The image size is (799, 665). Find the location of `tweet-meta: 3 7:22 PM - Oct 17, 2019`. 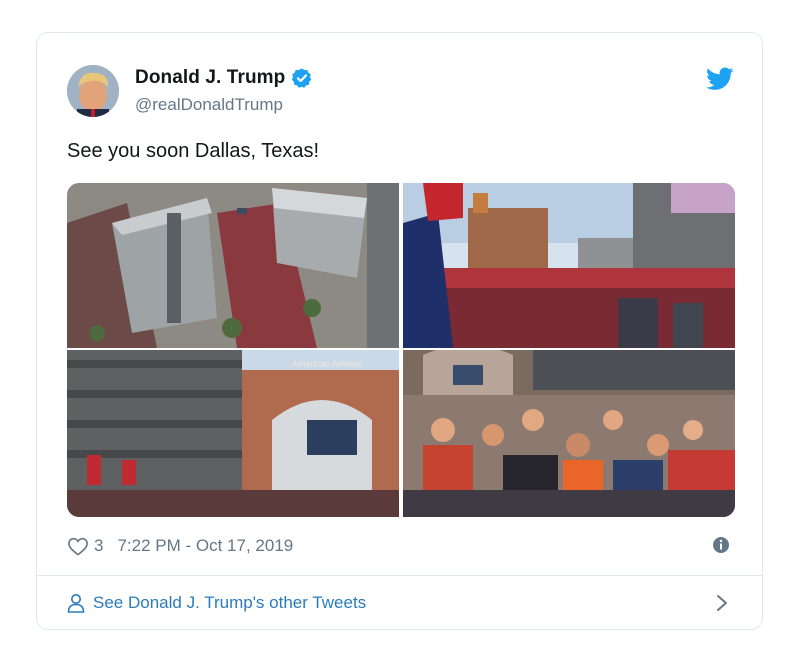

tweet-meta: 3 7:22 PM - Oct 17, 2019 is located at coordinates (180, 546).